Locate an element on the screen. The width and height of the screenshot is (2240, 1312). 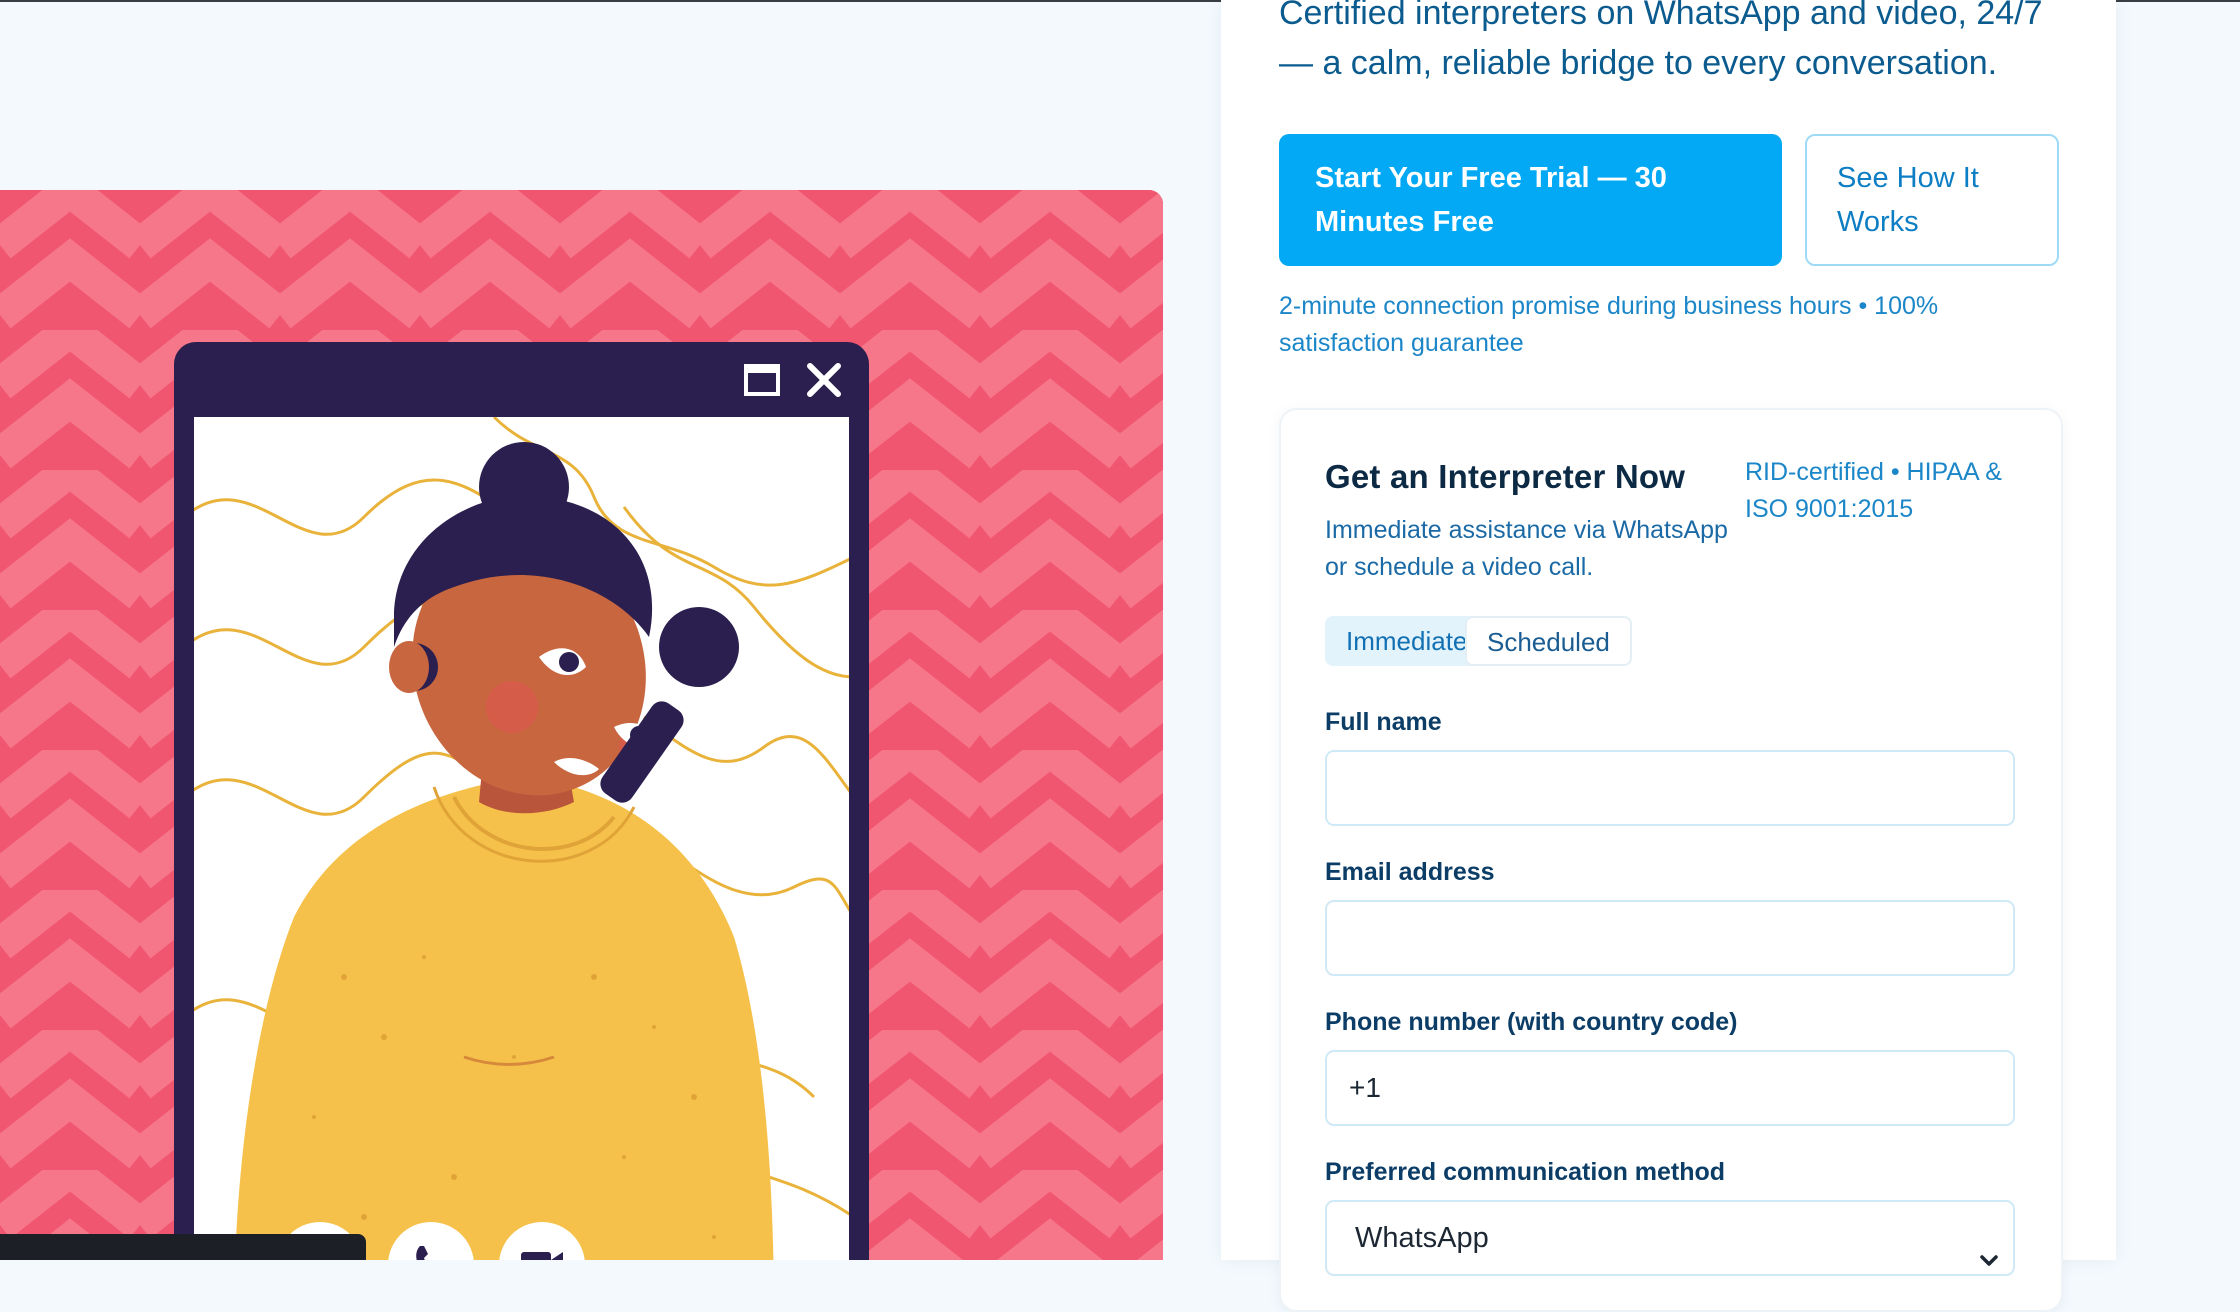
chevron-down-icon is located at coordinates (1989, 1264).